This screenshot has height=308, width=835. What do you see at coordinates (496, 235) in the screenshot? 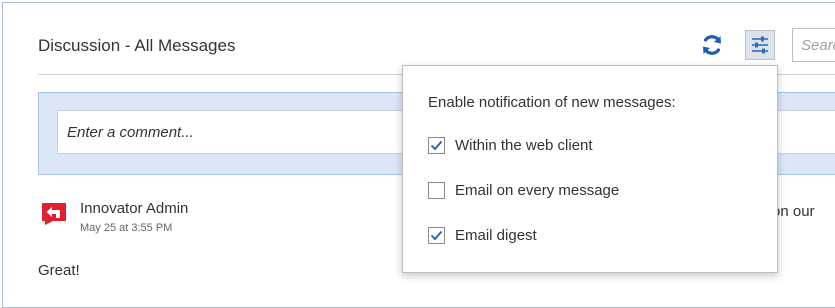
I see `option-label: Email digest` at bounding box center [496, 235].